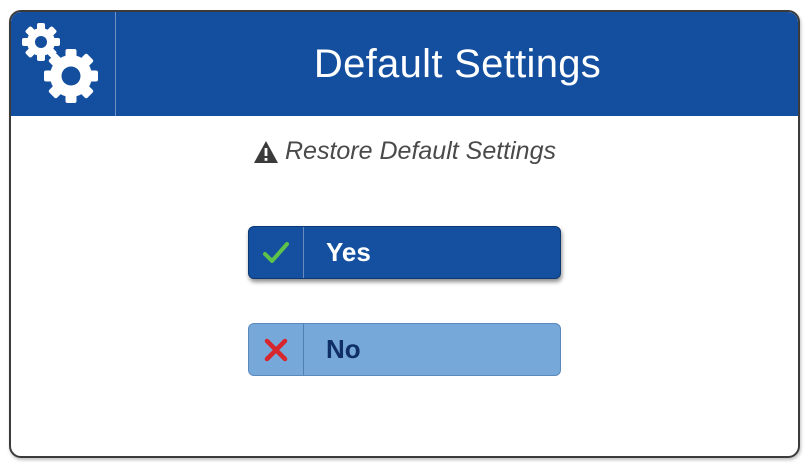 This screenshot has width=810, height=467. What do you see at coordinates (404, 349) in the screenshot?
I see `no-button: No` at bounding box center [404, 349].